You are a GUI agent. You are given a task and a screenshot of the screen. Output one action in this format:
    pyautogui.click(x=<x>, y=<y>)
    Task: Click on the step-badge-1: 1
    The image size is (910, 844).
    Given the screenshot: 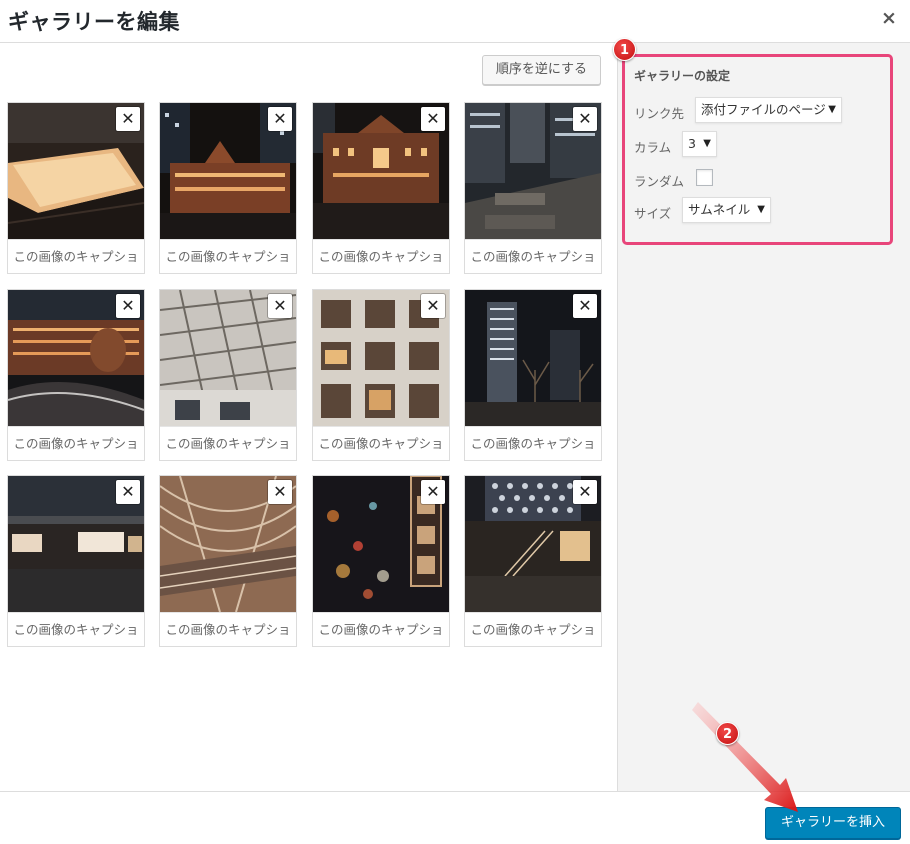 What is the action you would take?
    pyautogui.click(x=624, y=49)
    